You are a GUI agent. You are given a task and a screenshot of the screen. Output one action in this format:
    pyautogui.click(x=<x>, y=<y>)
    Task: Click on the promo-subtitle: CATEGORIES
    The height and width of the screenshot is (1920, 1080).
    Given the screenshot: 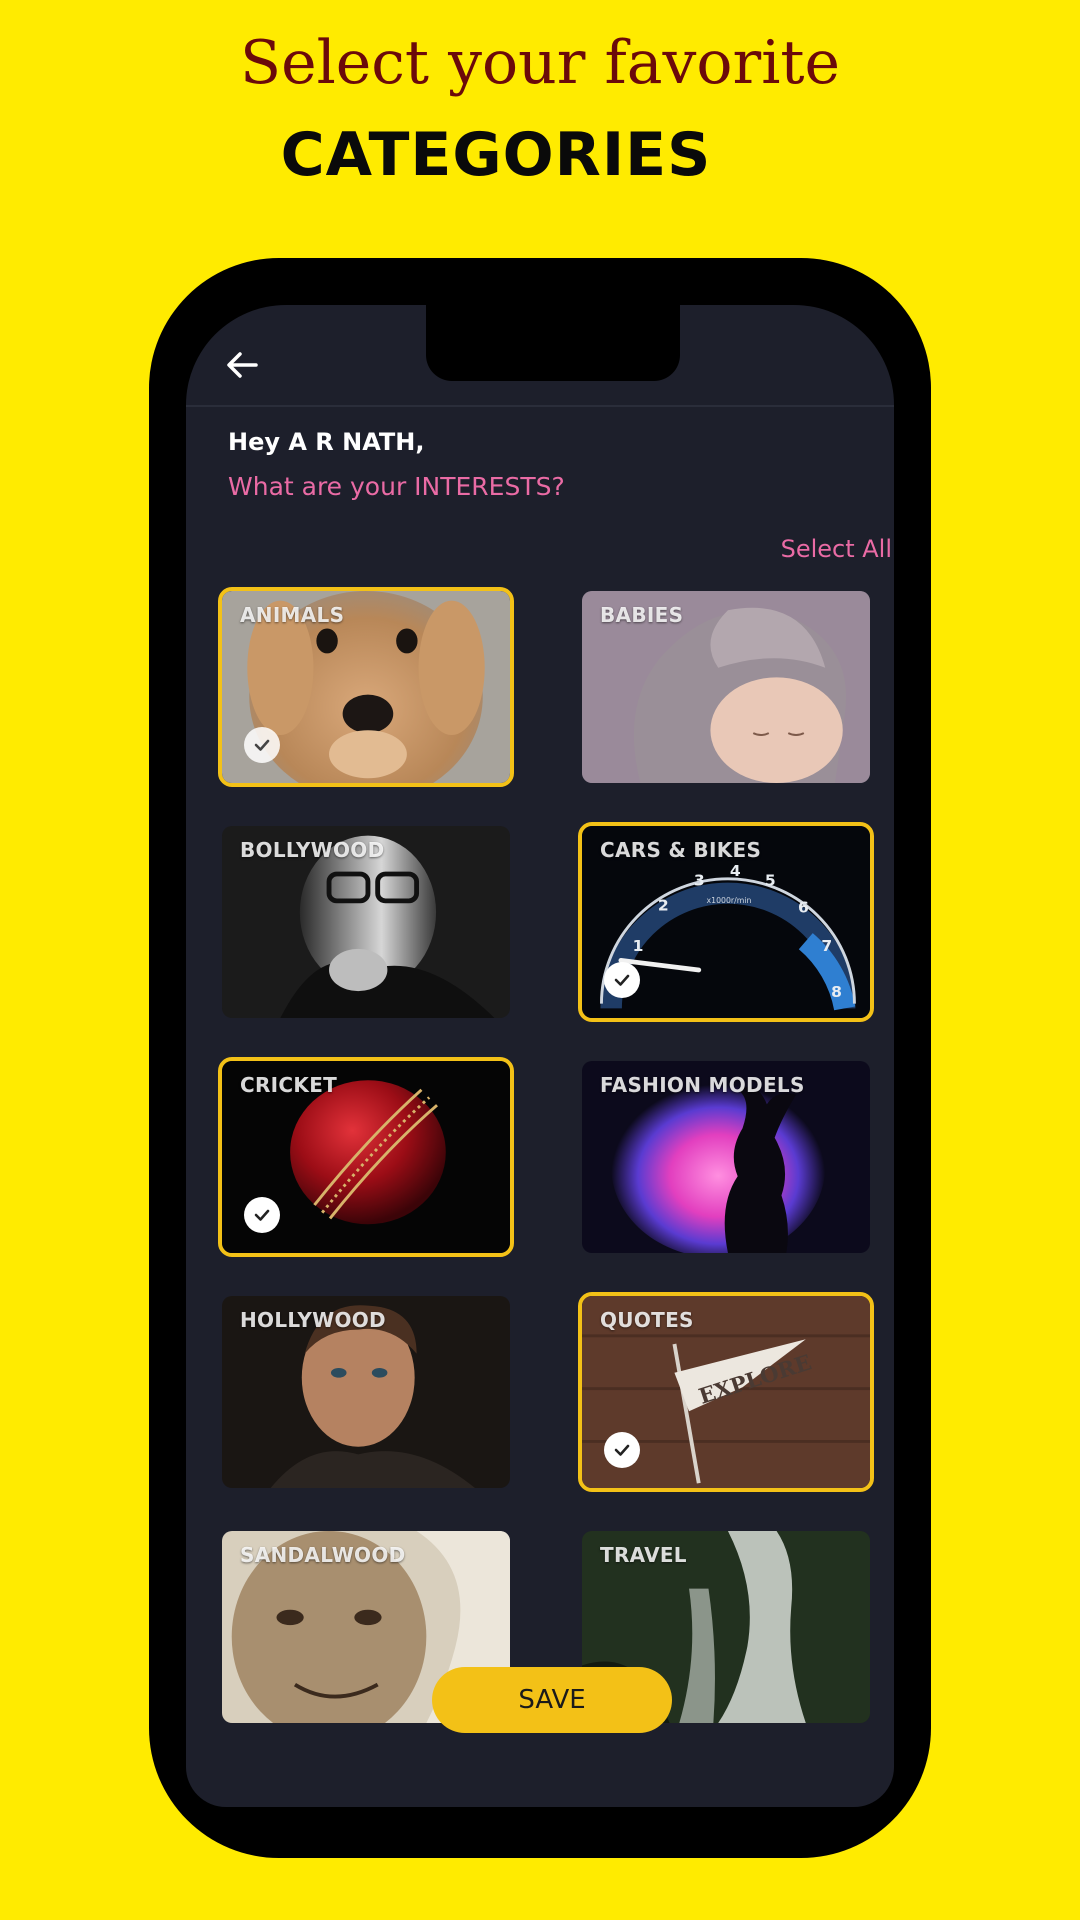 What is the action you would take?
    pyautogui.click(x=496, y=155)
    